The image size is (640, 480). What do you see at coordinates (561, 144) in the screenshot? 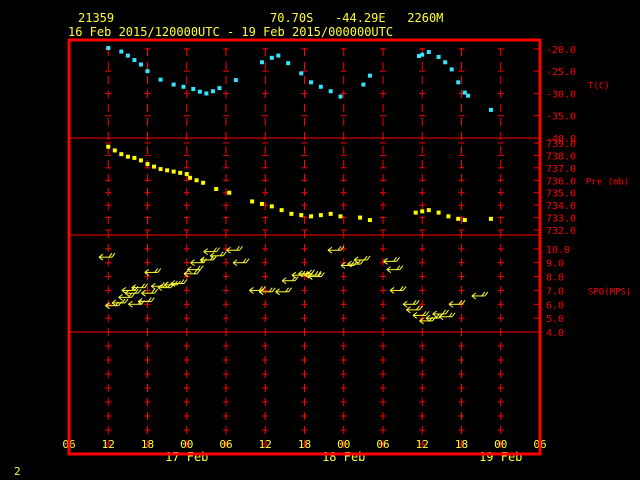
I see `y-tick-label: 739.0` at bounding box center [561, 144].